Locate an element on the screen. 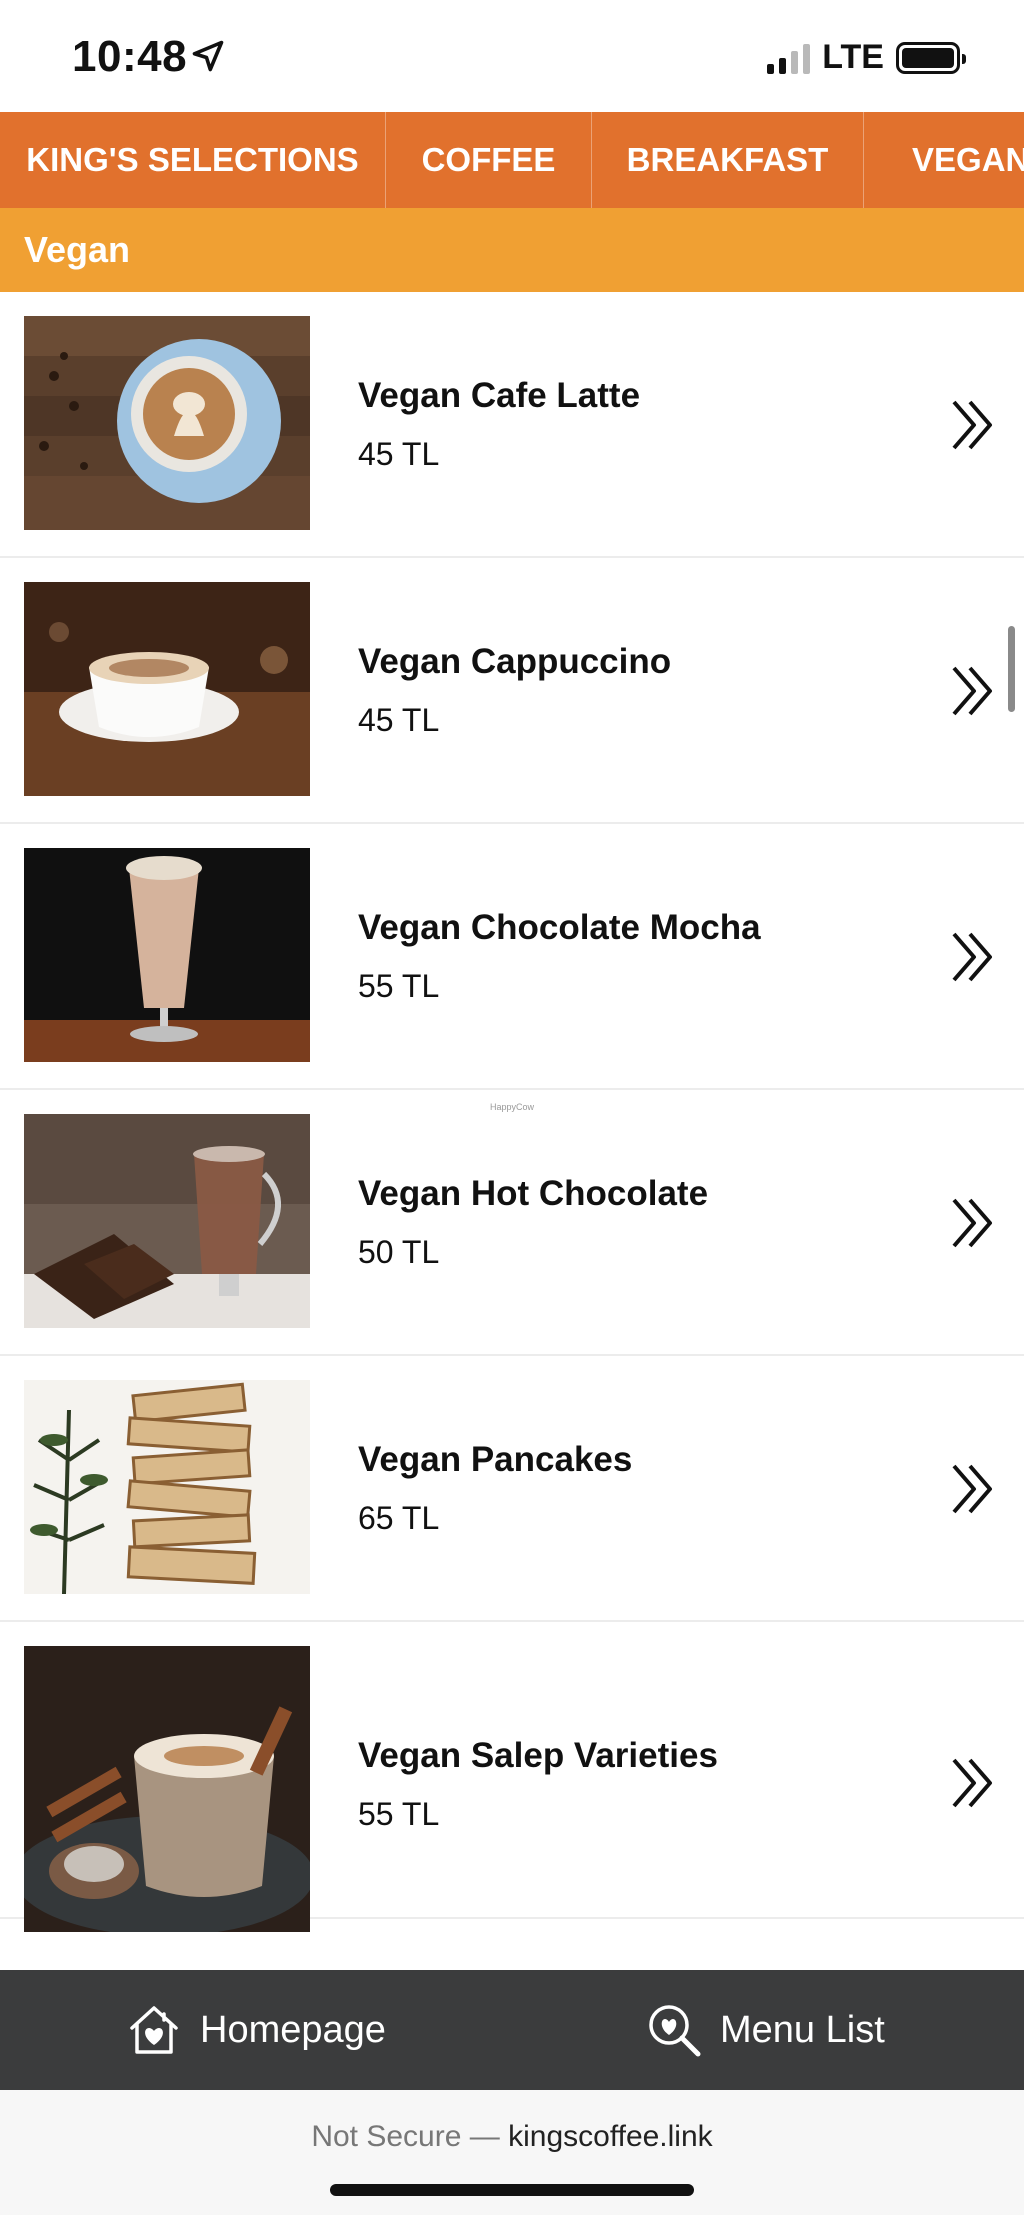  url-domain: kingscoffee.link is located at coordinates (610, 2136).